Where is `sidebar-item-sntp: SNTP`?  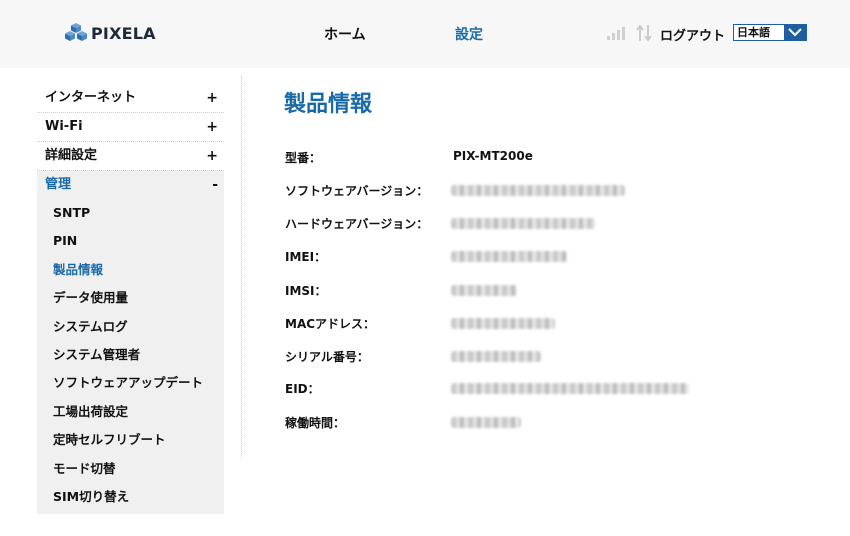 sidebar-item-sntp: SNTP is located at coordinates (130, 213).